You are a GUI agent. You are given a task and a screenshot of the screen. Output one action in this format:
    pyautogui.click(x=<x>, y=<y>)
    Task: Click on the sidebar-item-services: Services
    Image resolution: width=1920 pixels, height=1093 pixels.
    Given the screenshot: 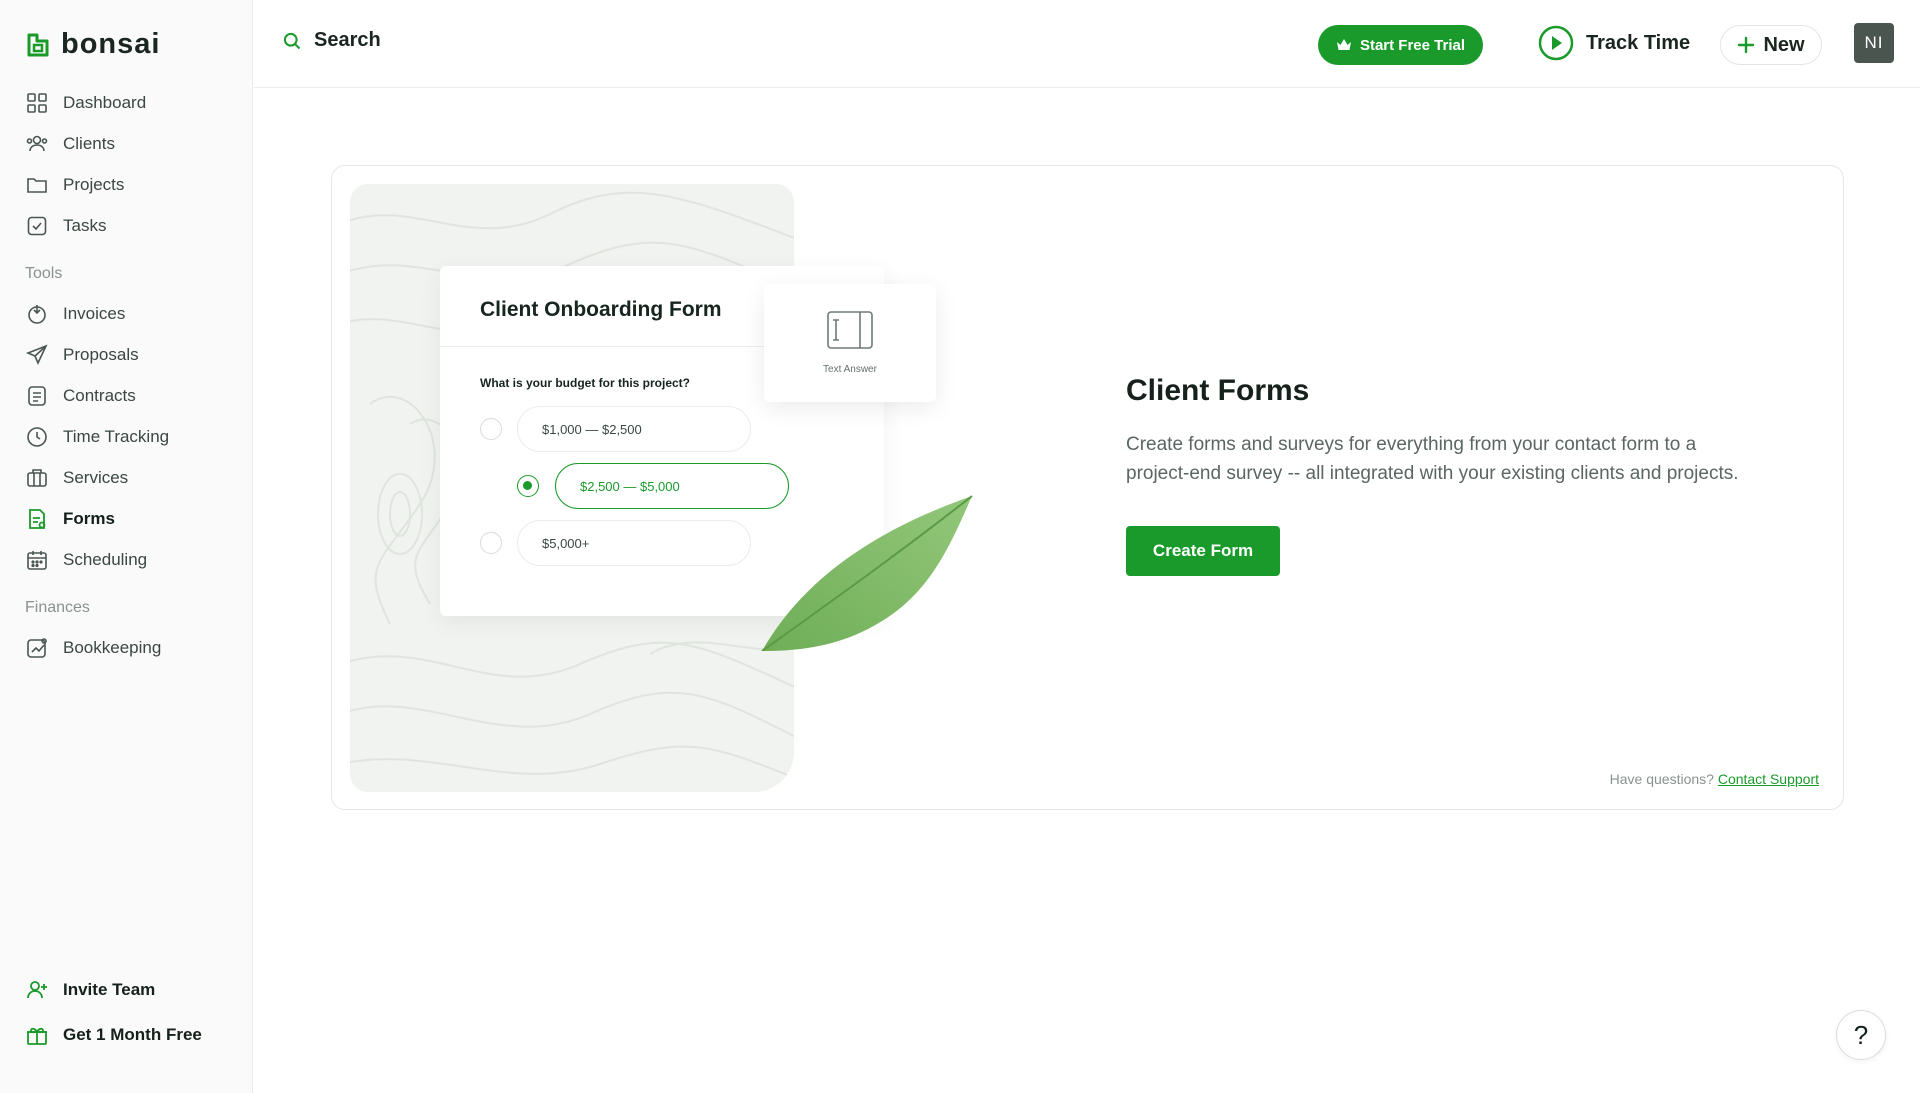 What is the action you would take?
    pyautogui.click(x=76, y=478)
    